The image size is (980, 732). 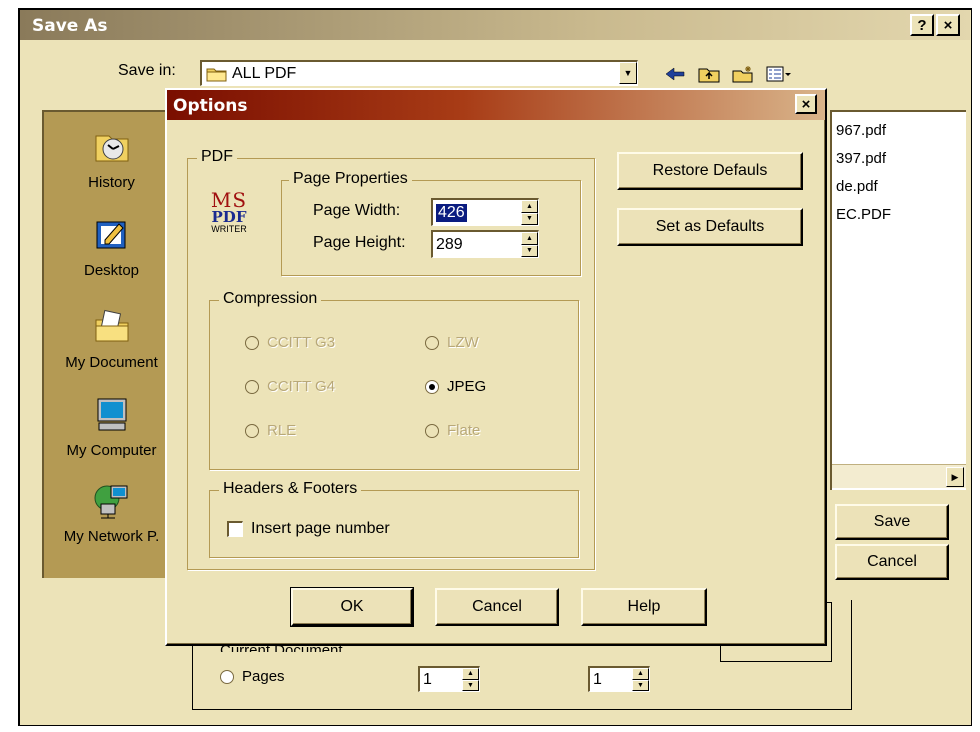 I want to click on file-list: 967.pdf 397.pdf de.pdf EC.PDF ▶, so click(x=898, y=300).